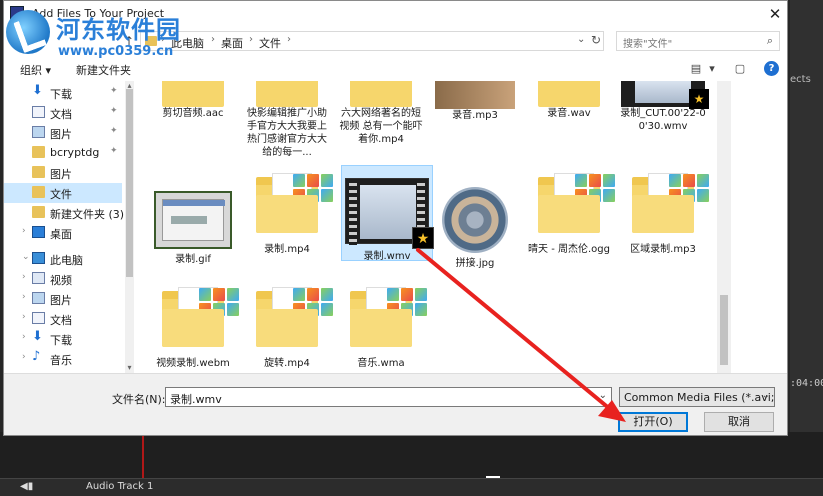 The image size is (823, 496). I want to click on open-button: 打开(O), so click(653, 422).